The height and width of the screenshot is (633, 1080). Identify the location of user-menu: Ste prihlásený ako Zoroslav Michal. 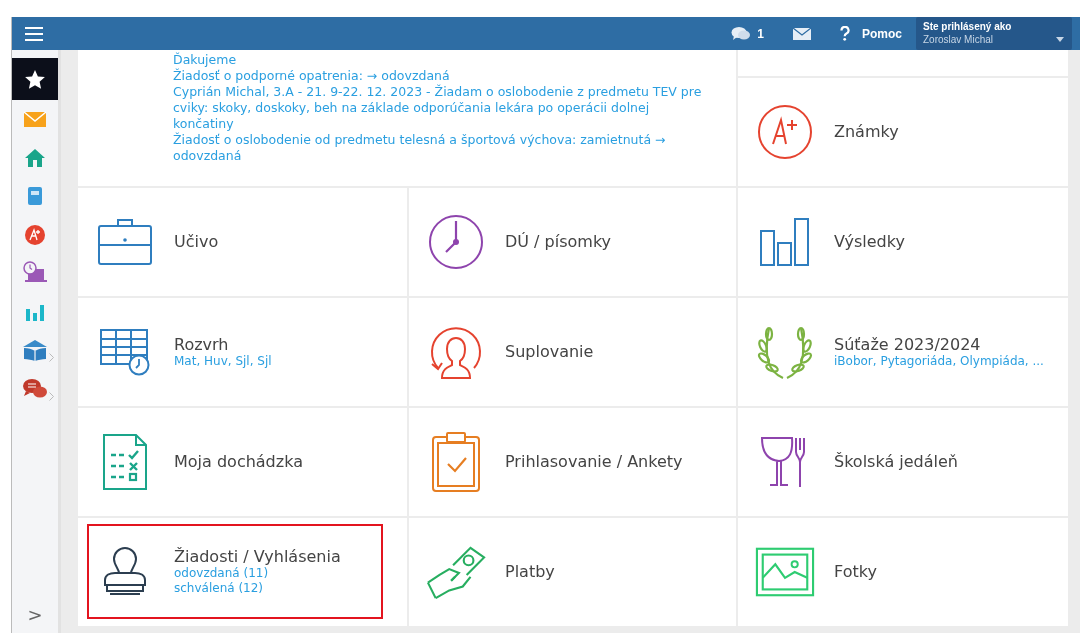
(994, 33).